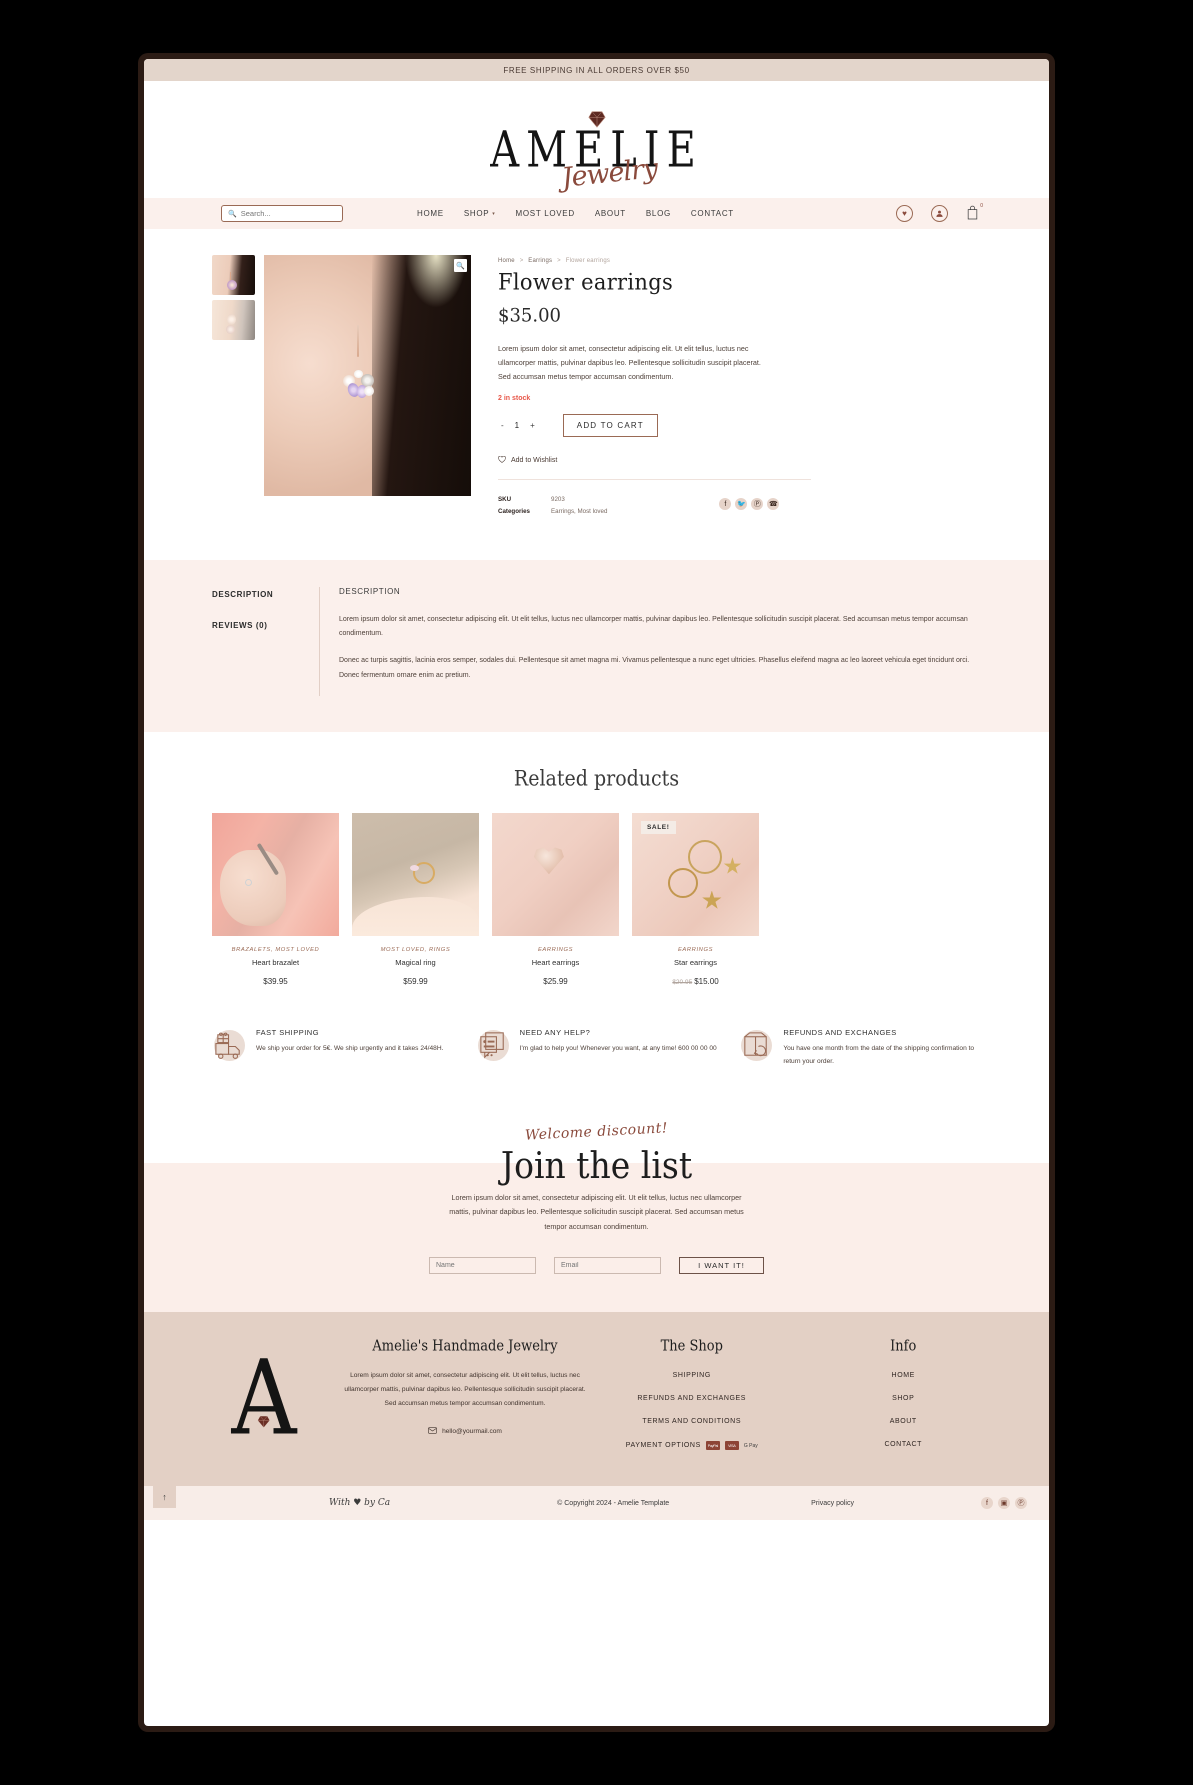 This screenshot has height=1785, width=1193. Describe the element at coordinates (288, 213) in the screenshot. I see `search-input` at that location.